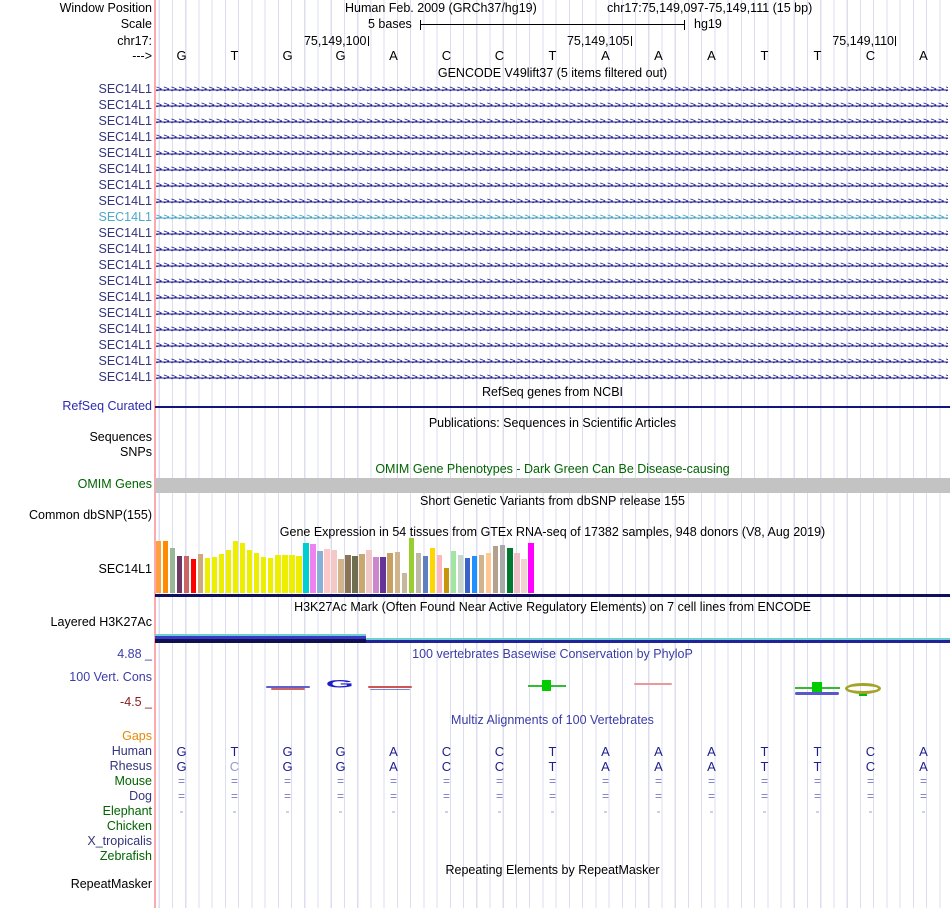 Image resolution: width=950 pixels, height=908 pixels. What do you see at coordinates (129, 826) in the screenshot?
I see `multiz-species-label-chicken: Chicken` at bounding box center [129, 826].